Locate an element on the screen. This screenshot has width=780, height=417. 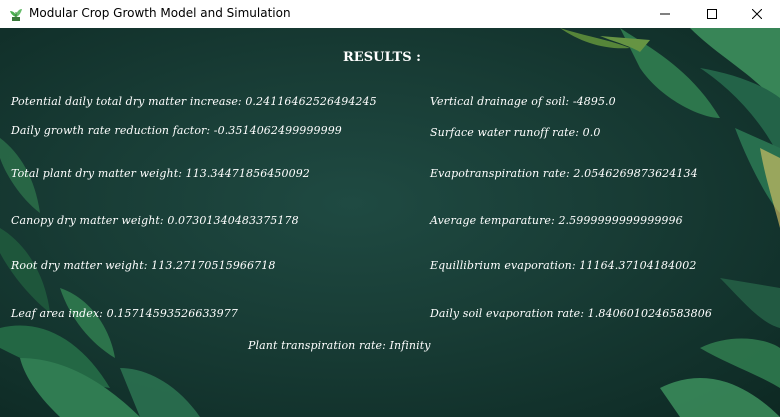
average-temperature: Average temparature: 2.5999999999999996 is located at coordinates (556, 220).